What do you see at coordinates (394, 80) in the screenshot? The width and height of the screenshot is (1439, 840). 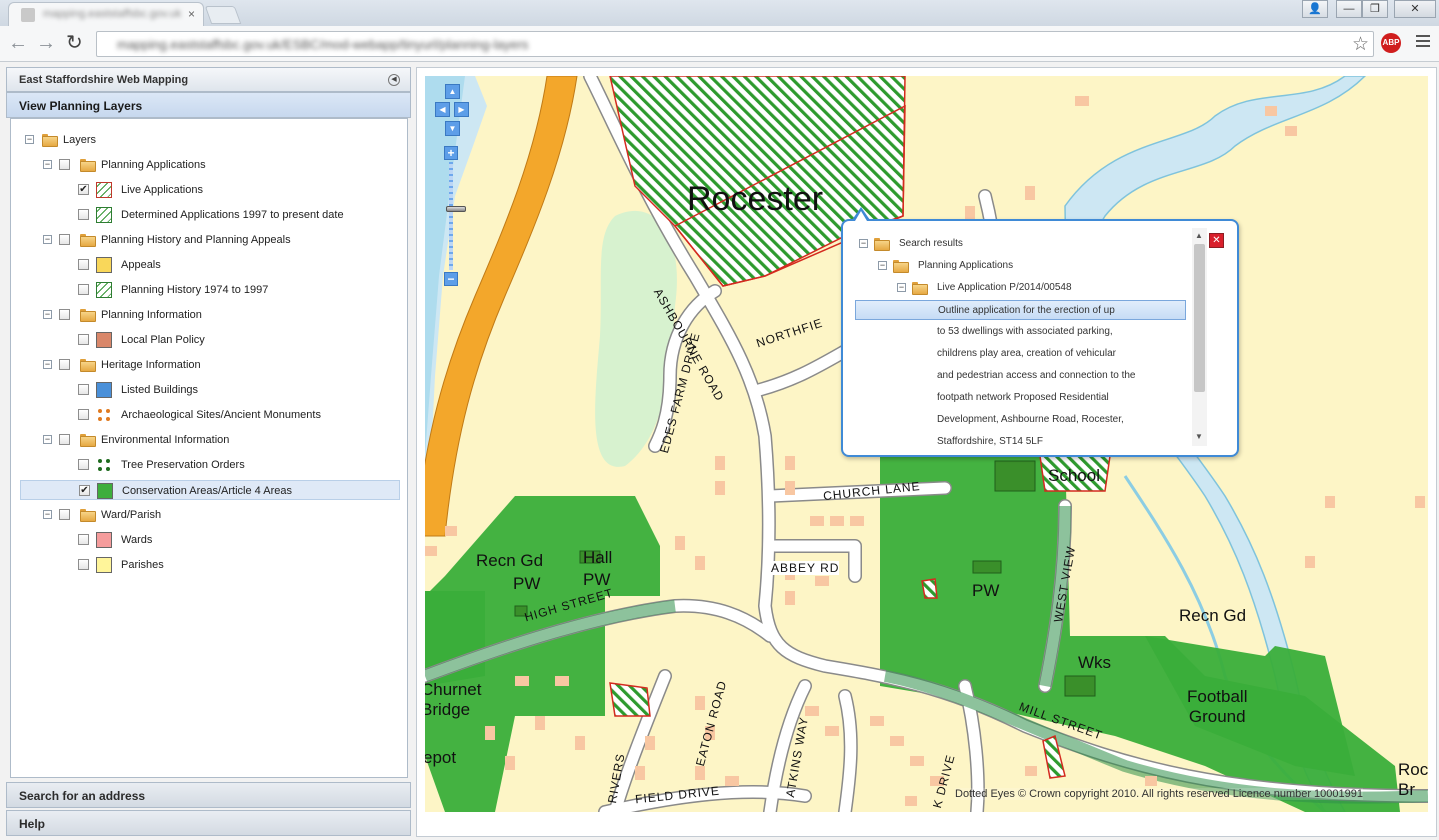 I see `collapse-panel-icon: ◀` at bounding box center [394, 80].